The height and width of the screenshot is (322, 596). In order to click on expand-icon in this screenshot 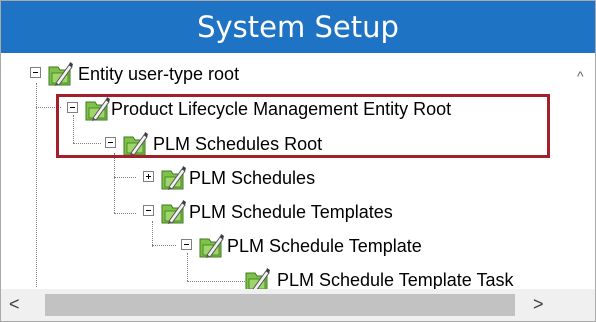, I will do `click(148, 176)`.